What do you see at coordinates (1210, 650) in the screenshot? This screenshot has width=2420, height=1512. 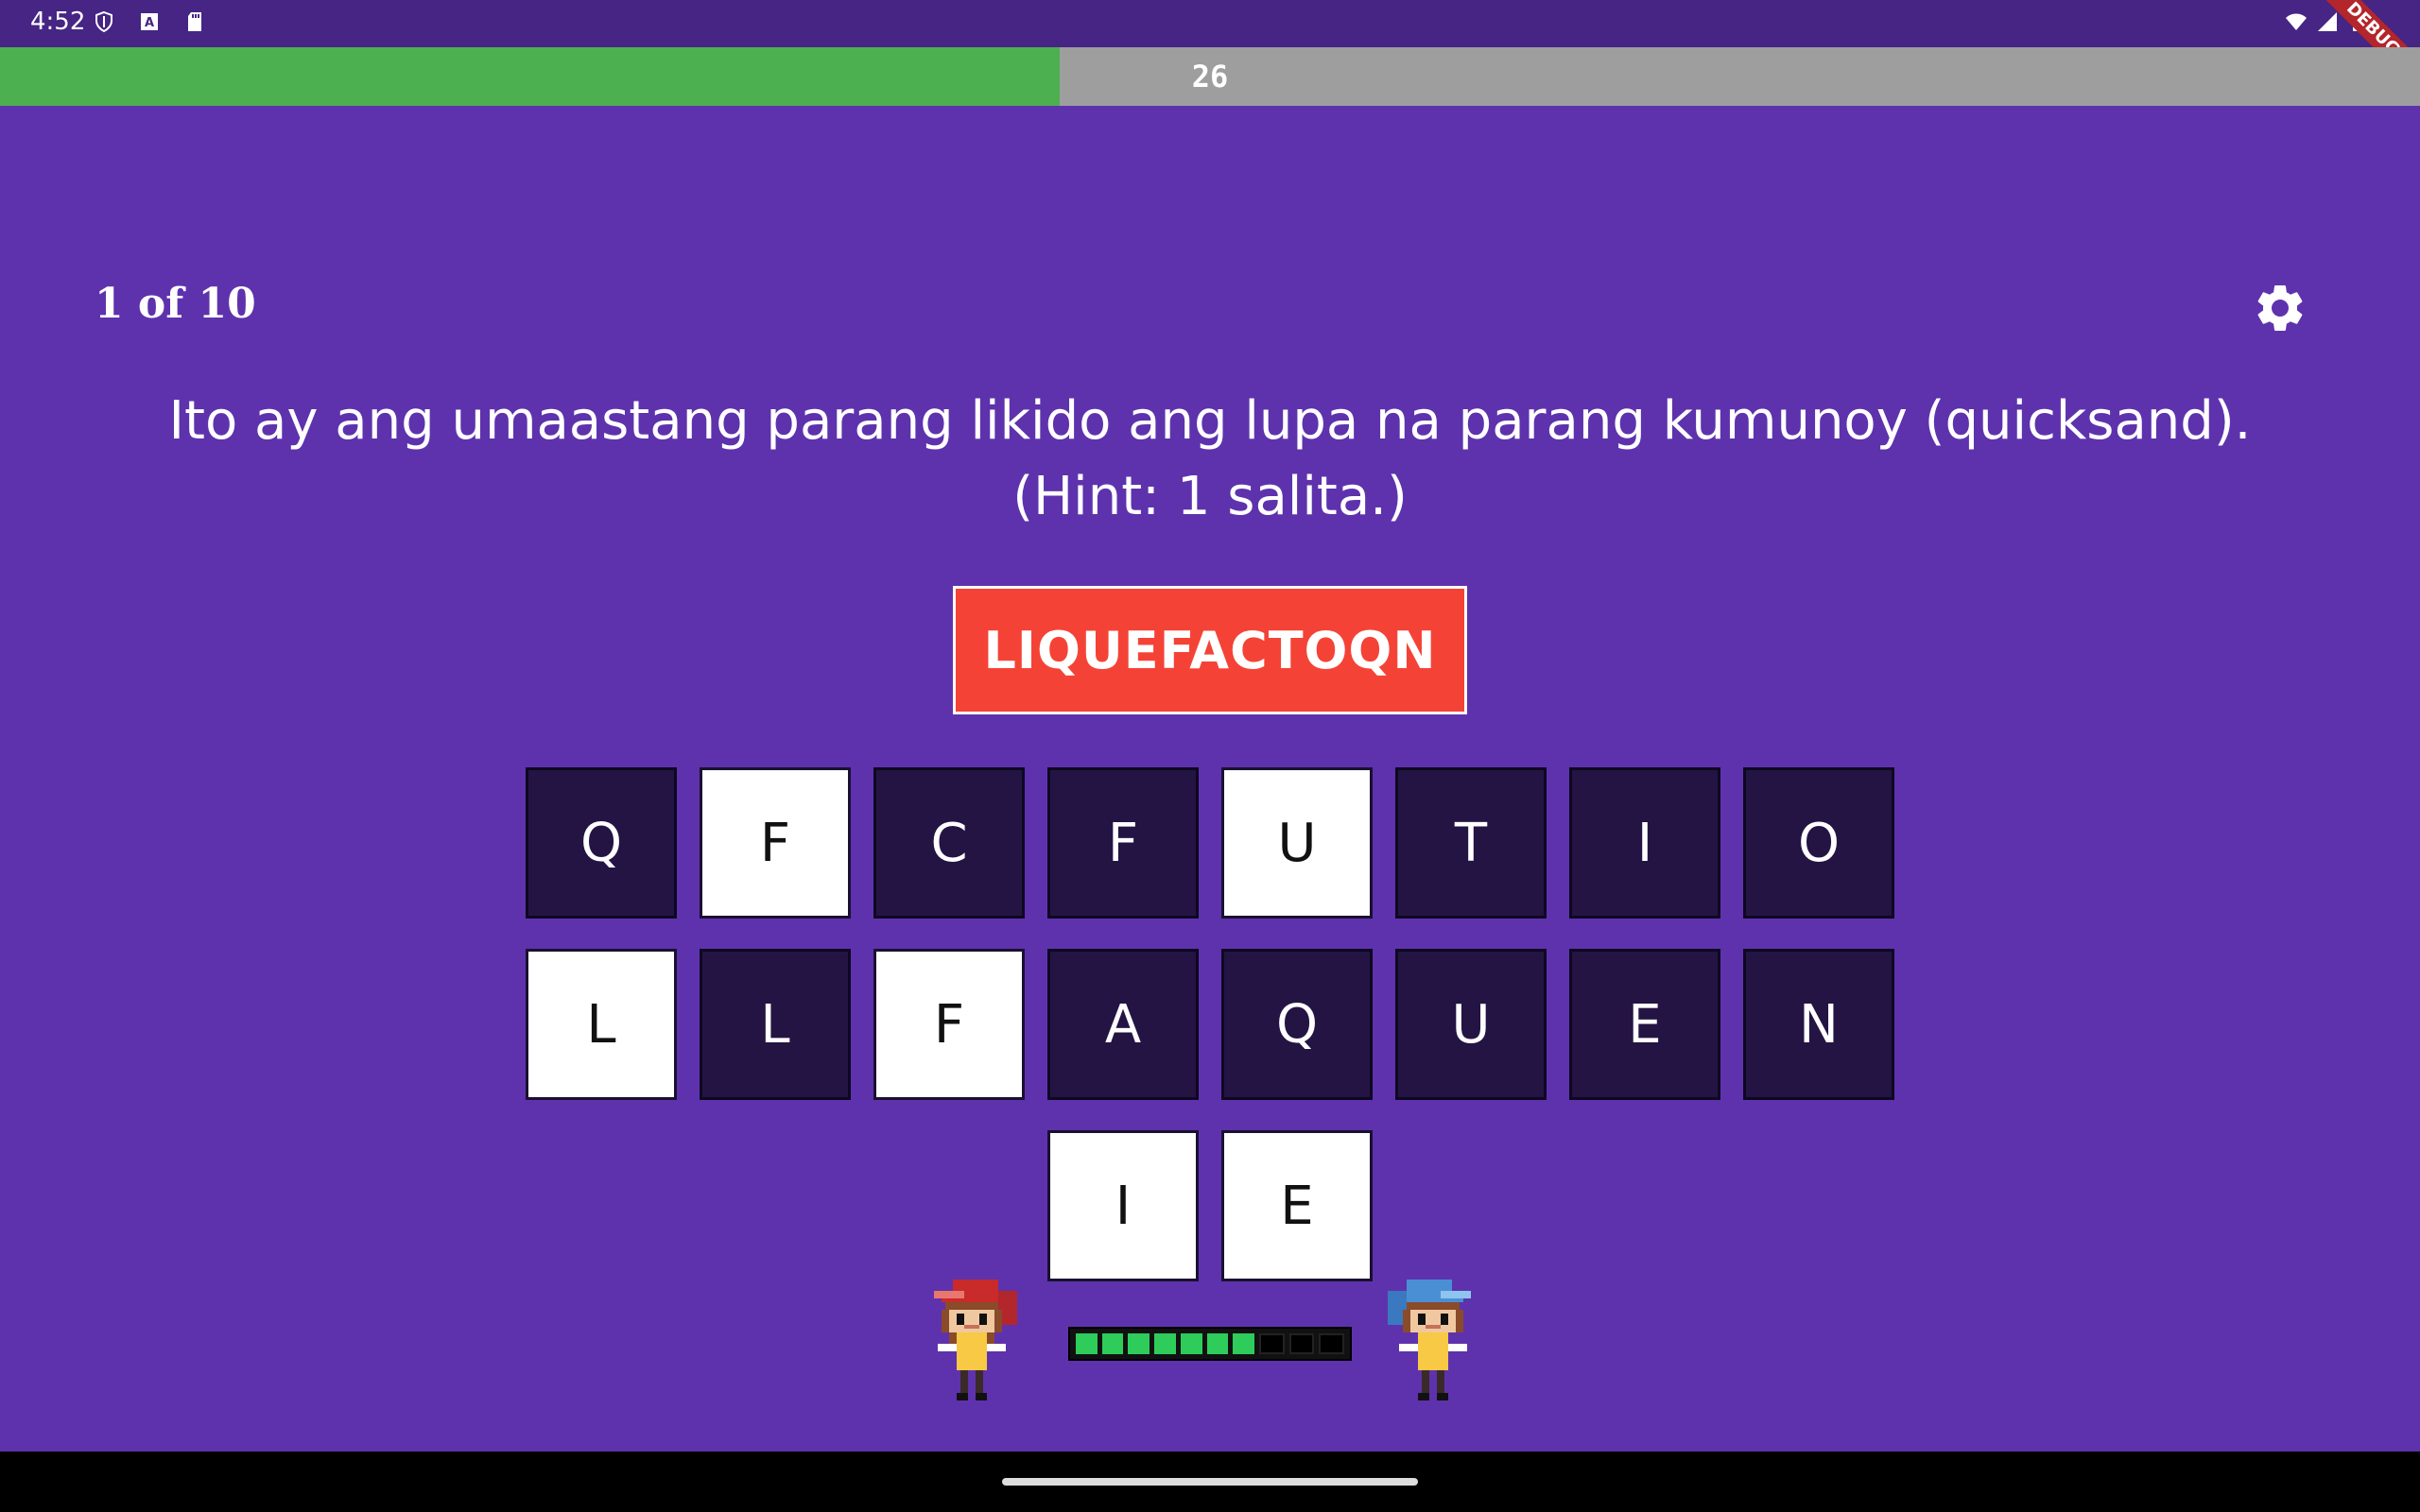 I see `answer-display: LIQUEFACTOQN` at bounding box center [1210, 650].